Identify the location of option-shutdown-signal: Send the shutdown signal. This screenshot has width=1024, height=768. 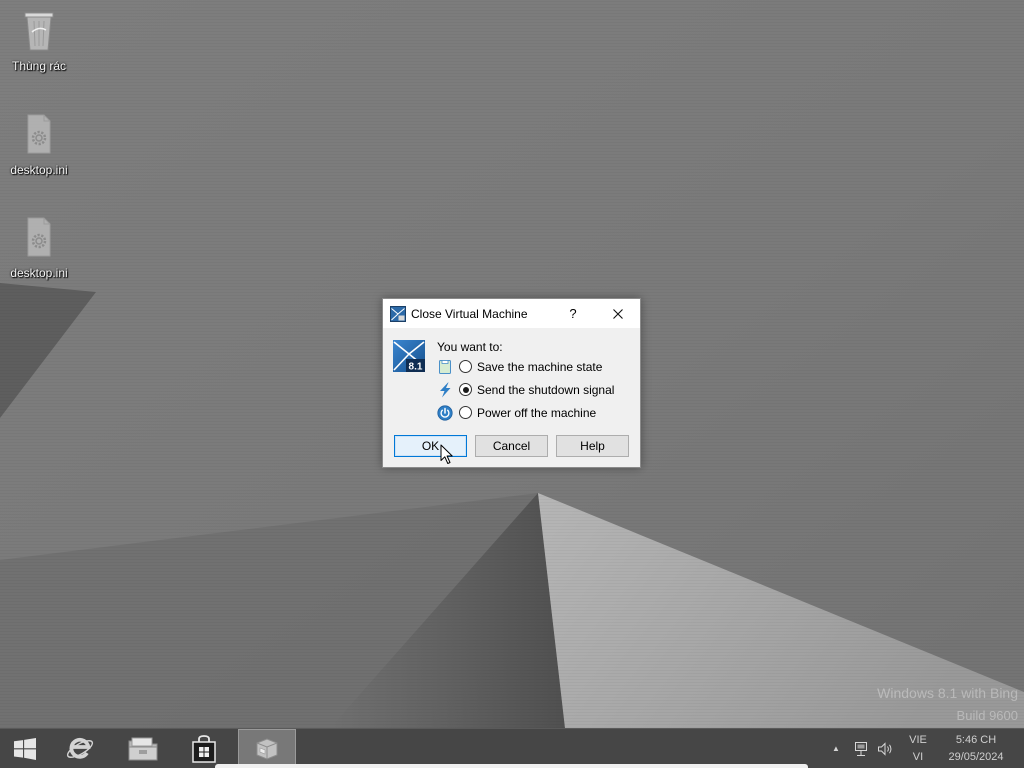
(534, 390).